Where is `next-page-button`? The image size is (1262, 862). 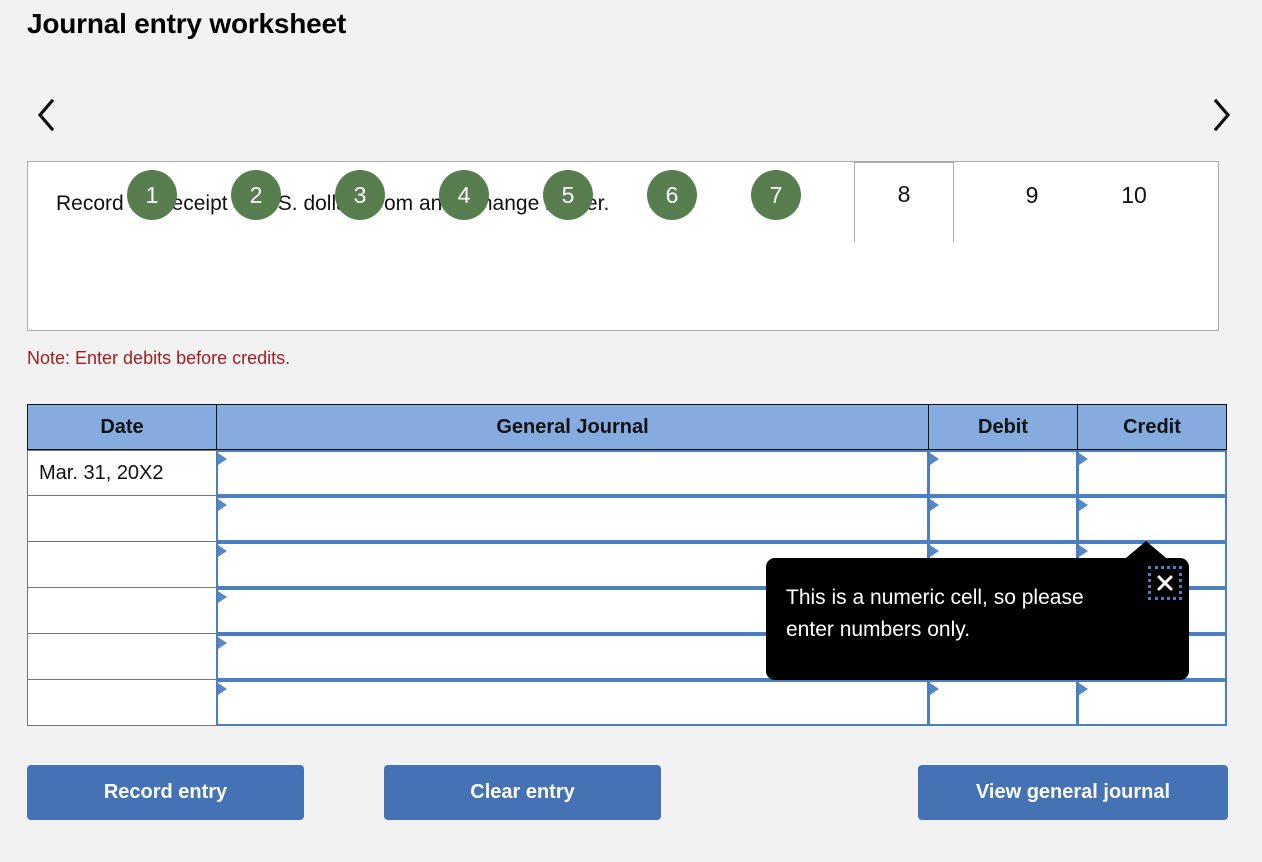 next-page-button is located at coordinates (1222, 115).